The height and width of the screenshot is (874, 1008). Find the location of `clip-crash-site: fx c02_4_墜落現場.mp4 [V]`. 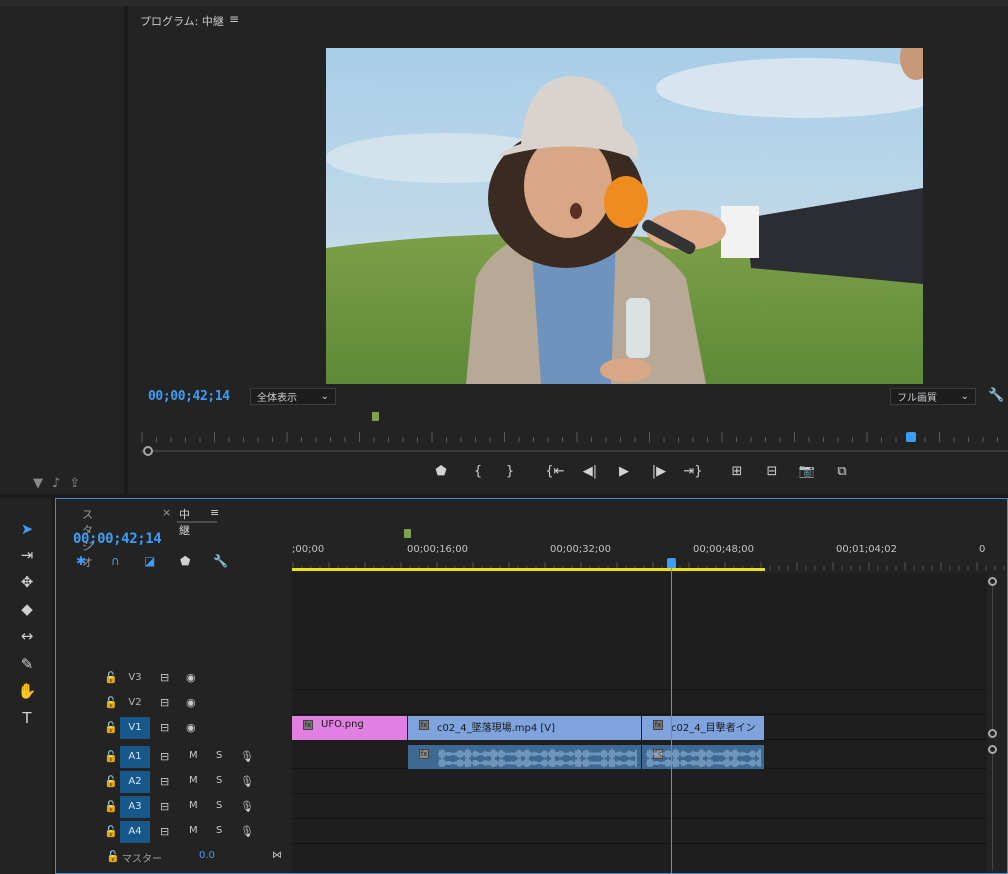

clip-crash-site: fx c02_4_墜落現場.mp4 [V] is located at coordinates (524, 728).